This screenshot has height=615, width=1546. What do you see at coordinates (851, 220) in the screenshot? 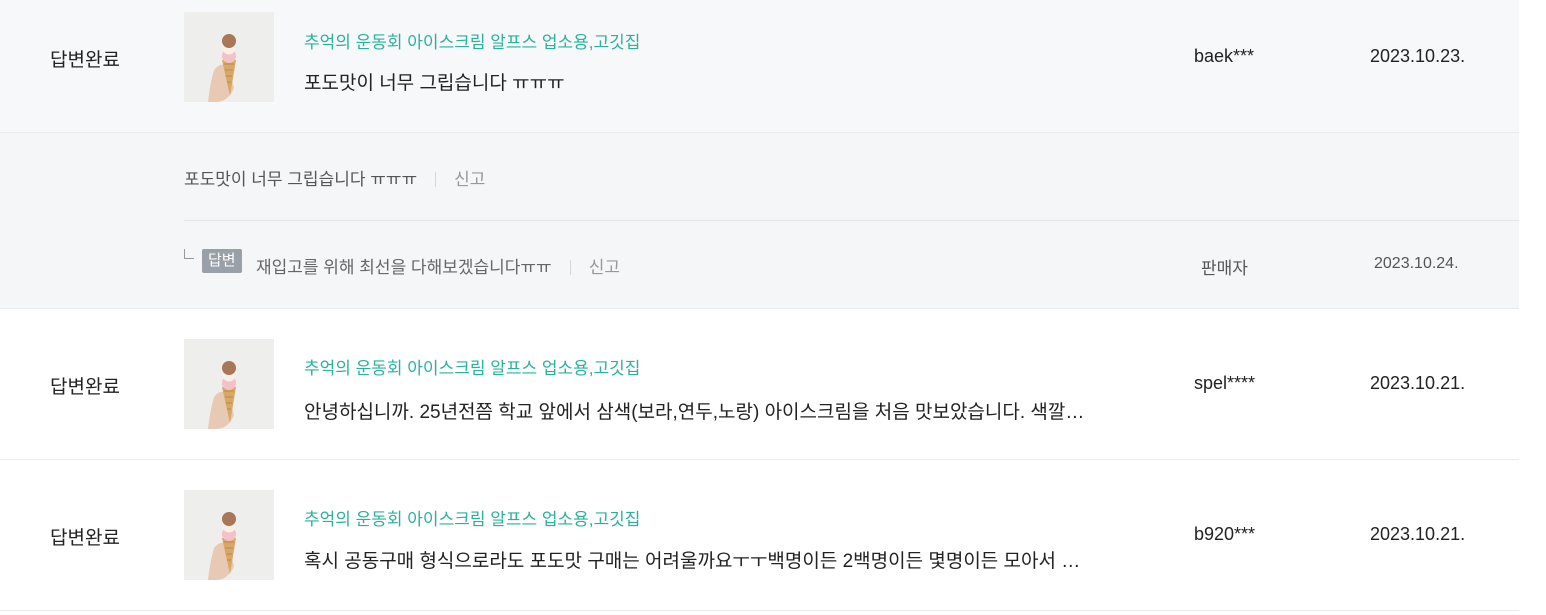
I see `divider` at bounding box center [851, 220].